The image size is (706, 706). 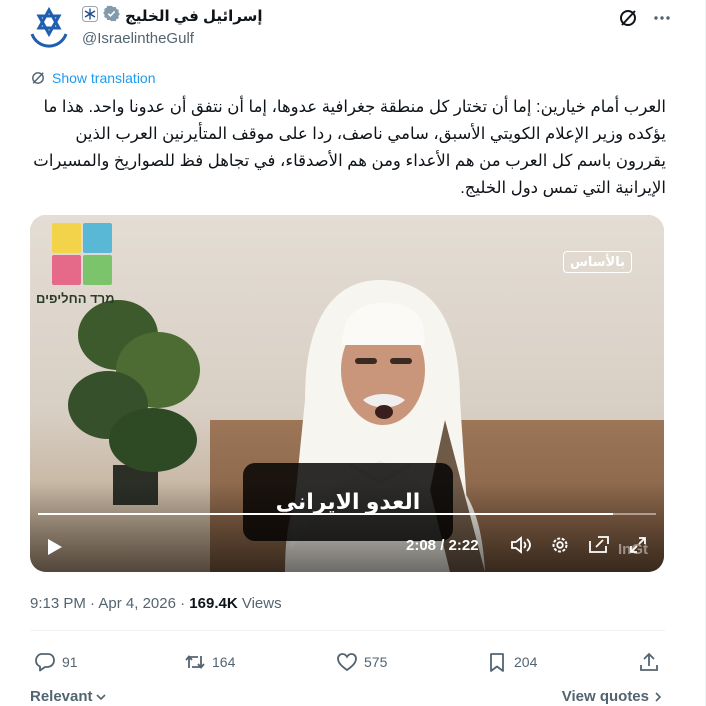 What do you see at coordinates (55, 549) in the screenshot?
I see `play-icon` at bounding box center [55, 549].